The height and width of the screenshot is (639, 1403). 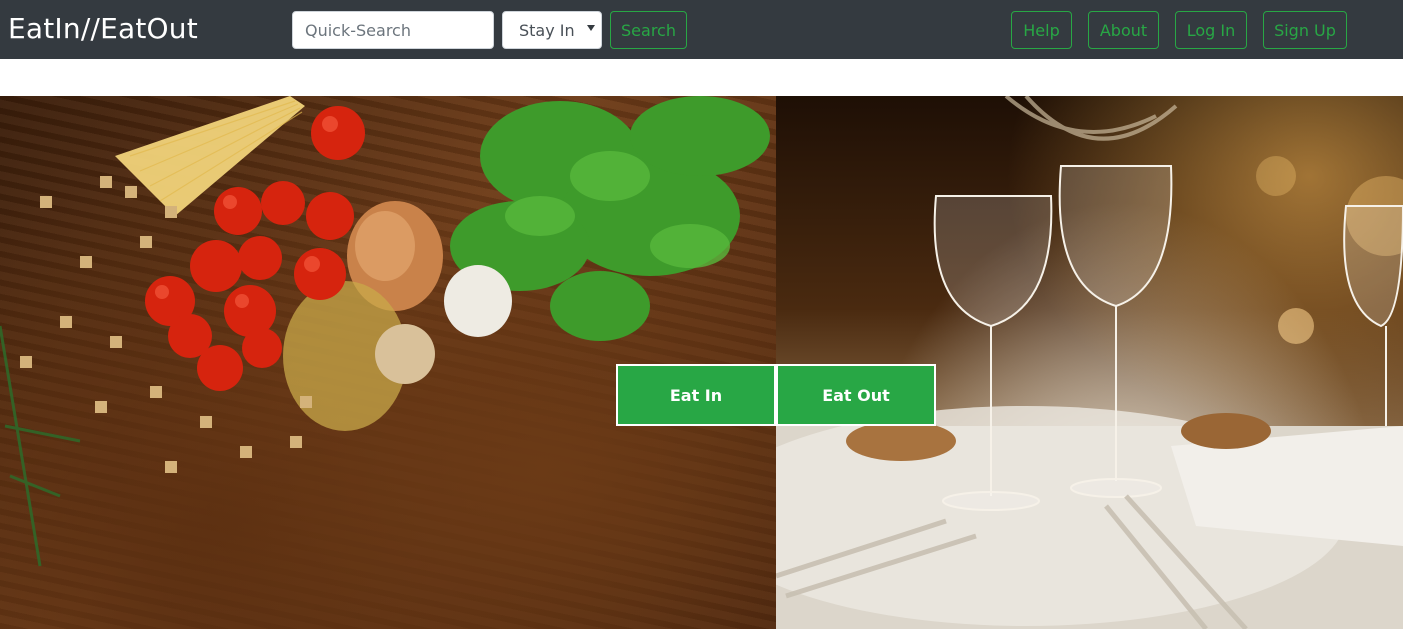 What do you see at coordinates (103, 28) in the screenshot?
I see `brand-logo: EatIn//EatOut` at bounding box center [103, 28].